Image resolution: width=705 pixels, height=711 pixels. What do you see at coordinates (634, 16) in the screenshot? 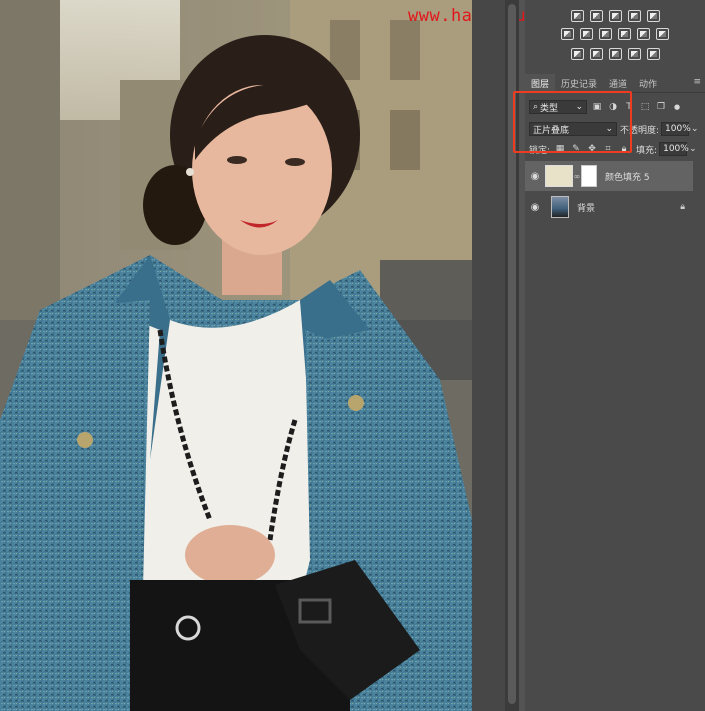
I see `exposure-icon` at bounding box center [634, 16].